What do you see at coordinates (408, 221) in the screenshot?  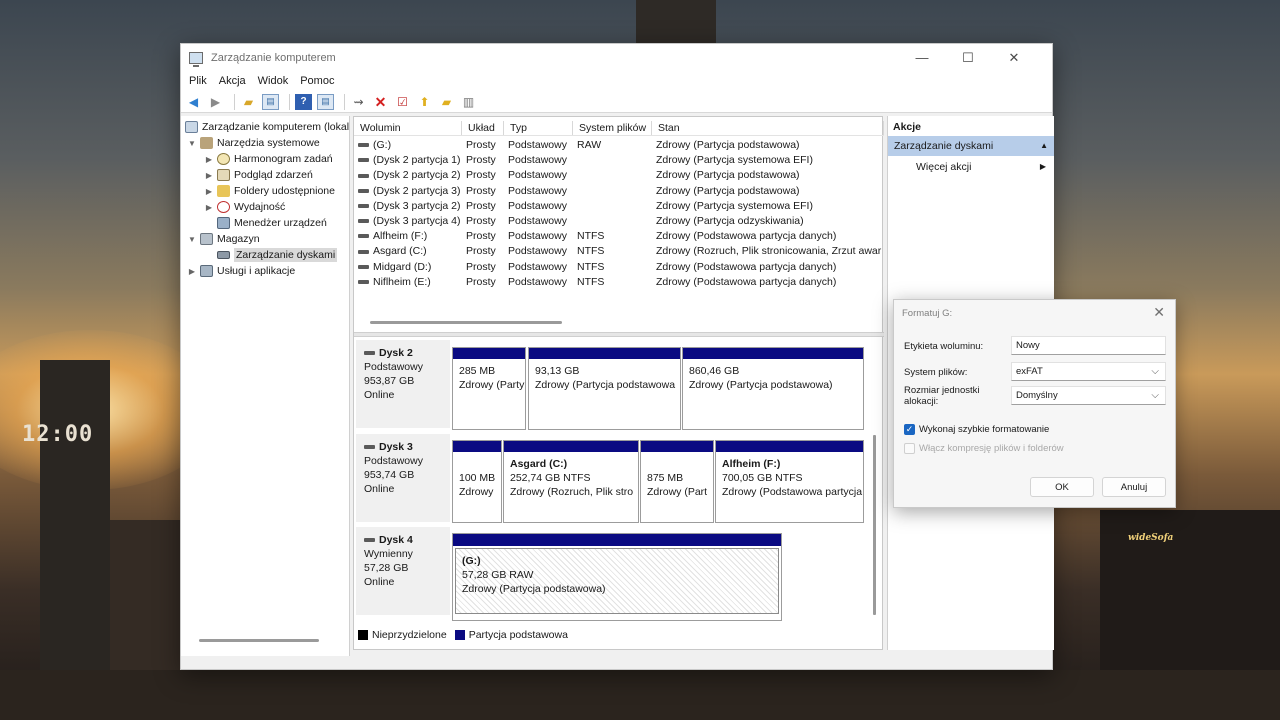 I see `volume-cell: (Dysk 3 partycja 4)` at bounding box center [408, 221].